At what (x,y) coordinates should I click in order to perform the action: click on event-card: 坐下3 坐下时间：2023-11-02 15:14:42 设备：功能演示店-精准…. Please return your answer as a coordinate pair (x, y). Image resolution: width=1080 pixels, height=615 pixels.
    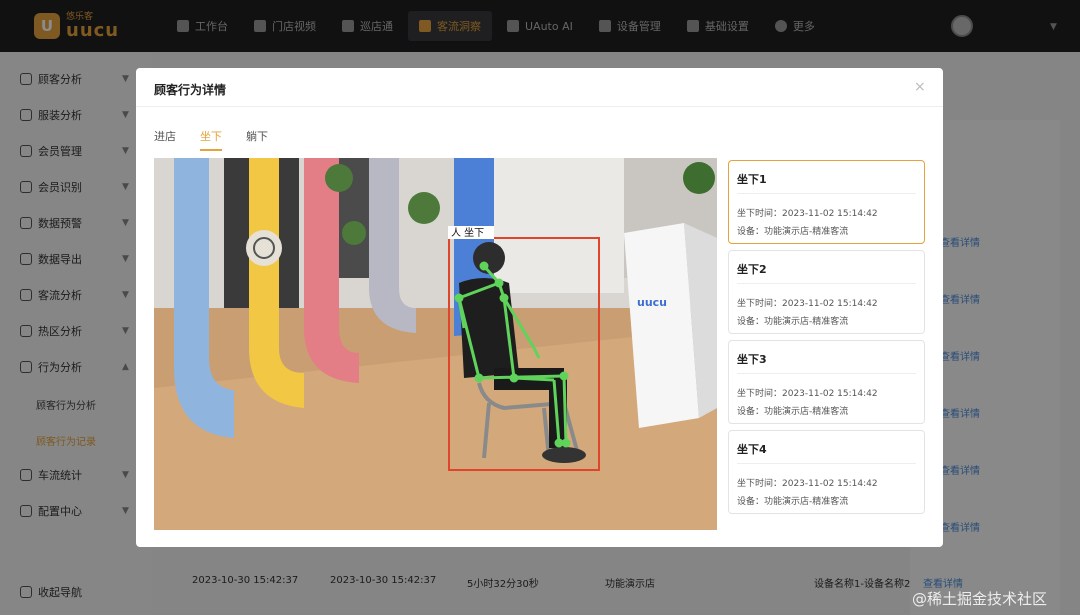
    Looking at the image, I should click on (826, 382).